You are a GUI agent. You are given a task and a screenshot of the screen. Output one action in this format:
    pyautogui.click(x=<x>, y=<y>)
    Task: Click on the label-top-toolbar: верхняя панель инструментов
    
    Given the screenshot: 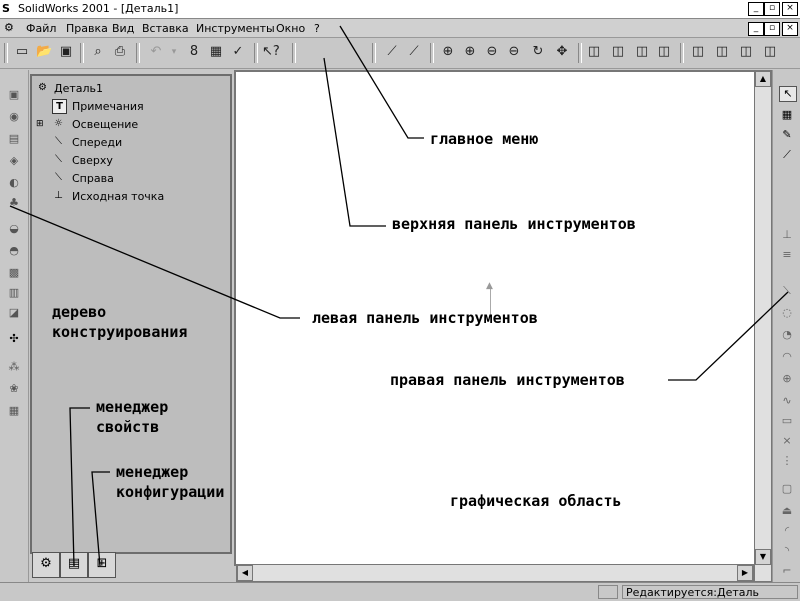 What is the action you would take?
    pyautogui.click(x=514, y=224)
    